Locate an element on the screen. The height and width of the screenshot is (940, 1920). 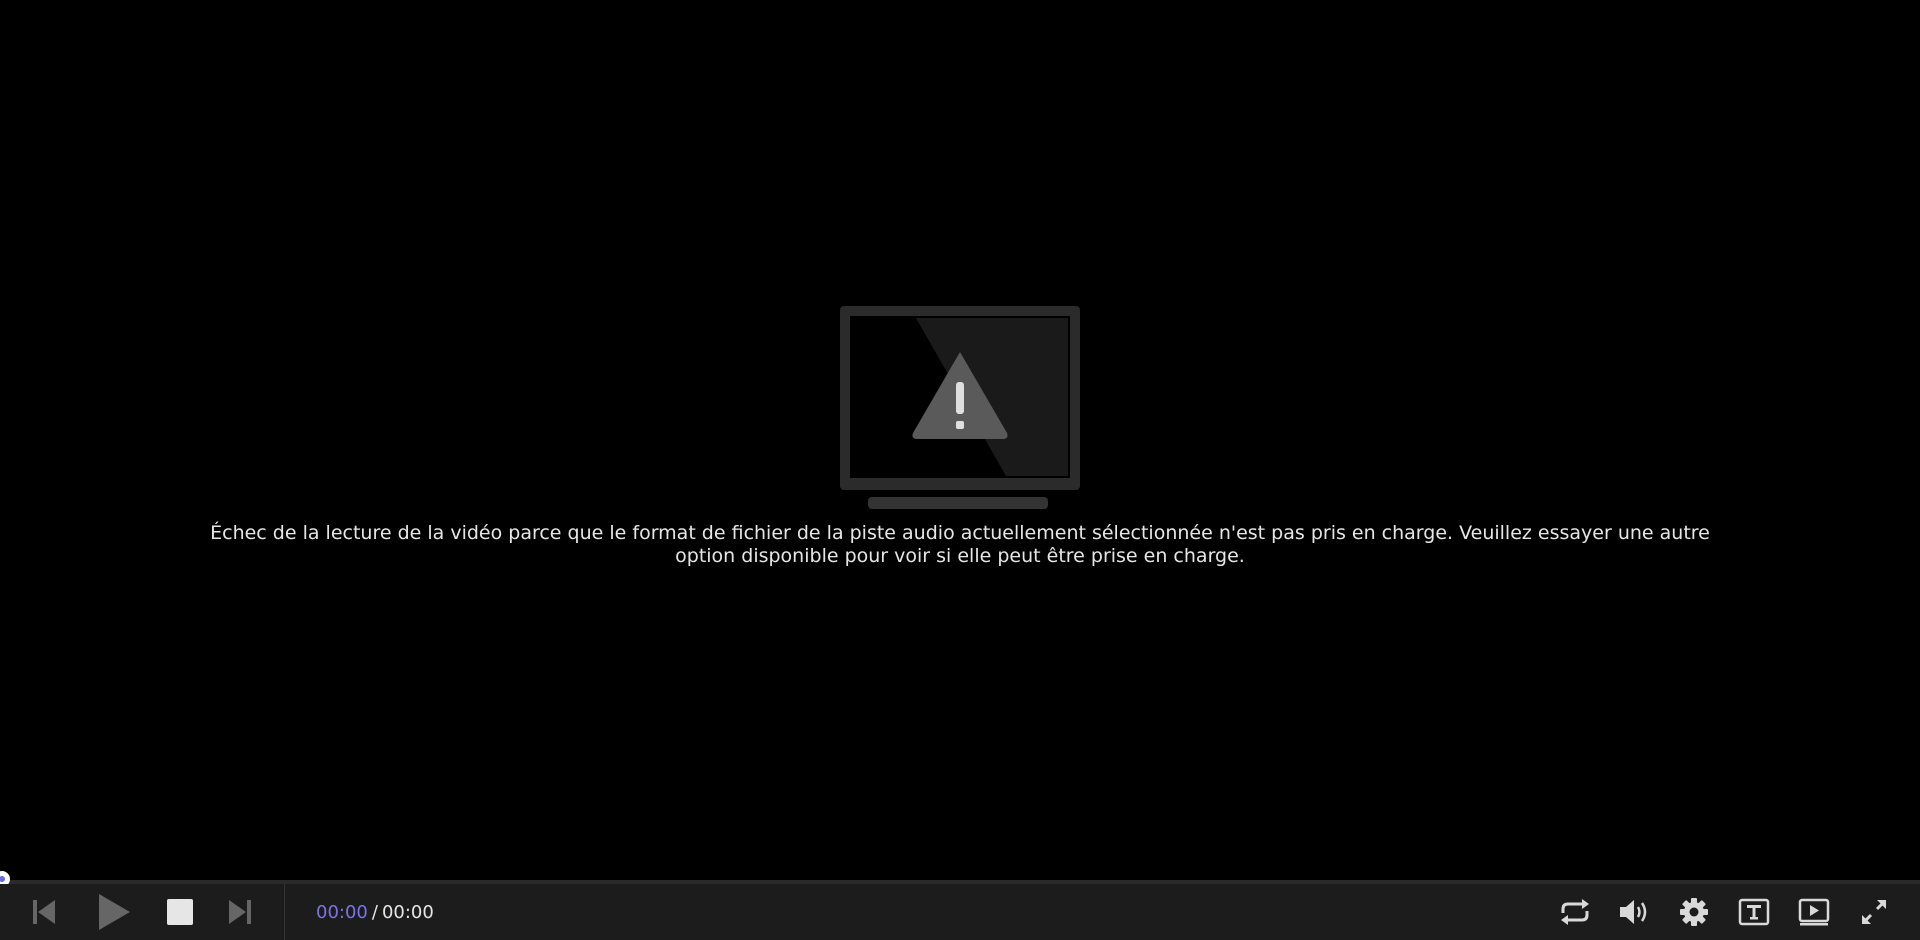
next-icon is located at coordinates (240, 912).